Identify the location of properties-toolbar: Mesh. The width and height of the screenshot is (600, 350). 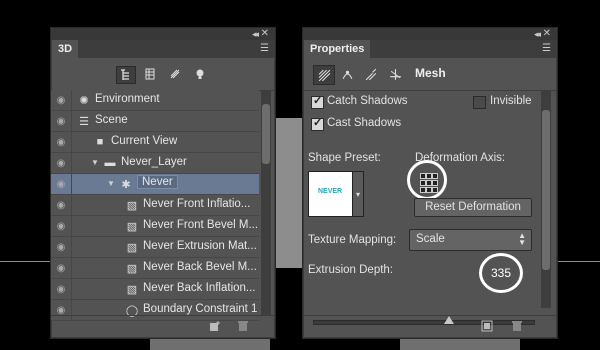
(430, 74).